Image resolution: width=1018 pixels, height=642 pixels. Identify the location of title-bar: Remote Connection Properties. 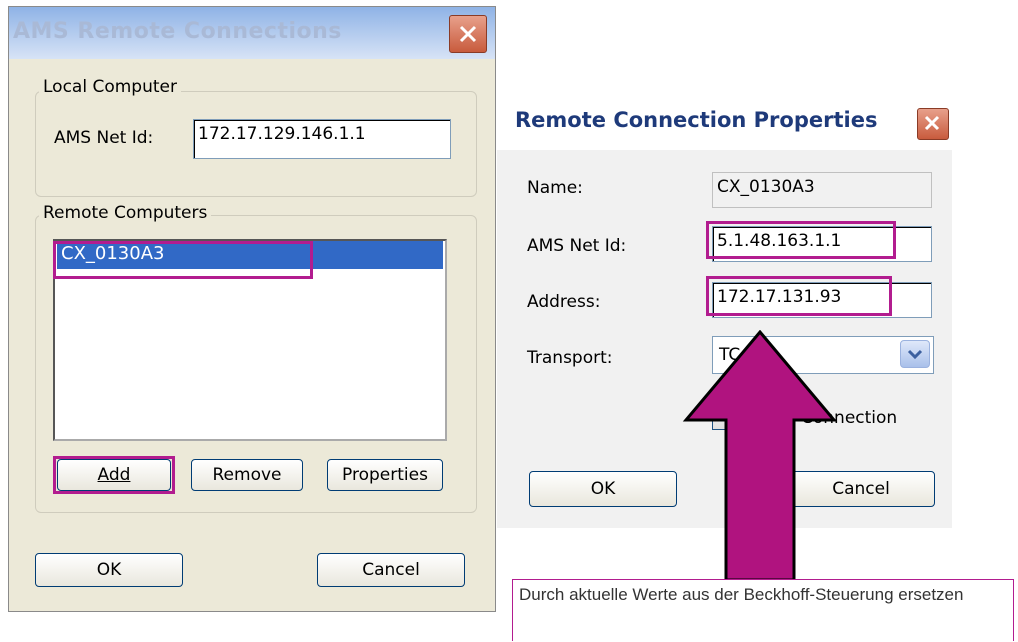
(724, 120).